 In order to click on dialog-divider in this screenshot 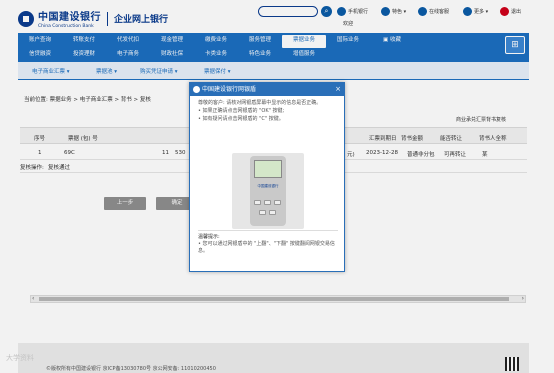, I will do `click(268, 230)`.